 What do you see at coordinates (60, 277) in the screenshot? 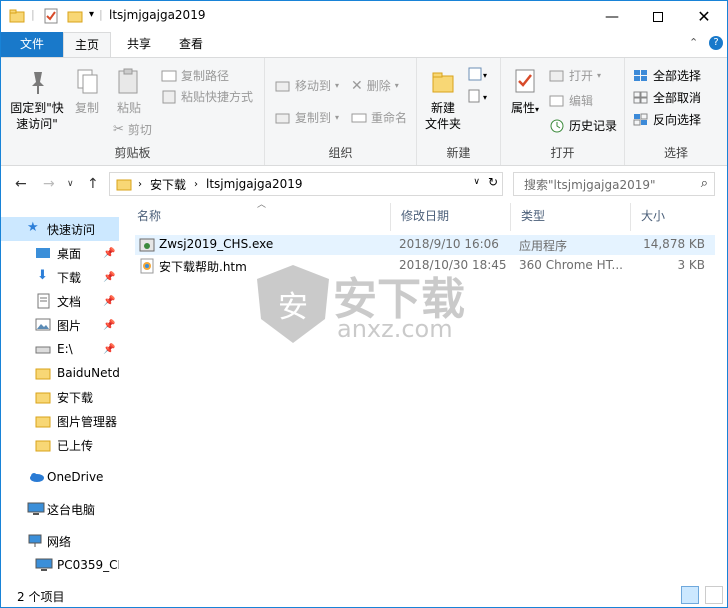
I see `nav-item-downloads: ⬇ 下载 📌` at bounding box center [60, 277].